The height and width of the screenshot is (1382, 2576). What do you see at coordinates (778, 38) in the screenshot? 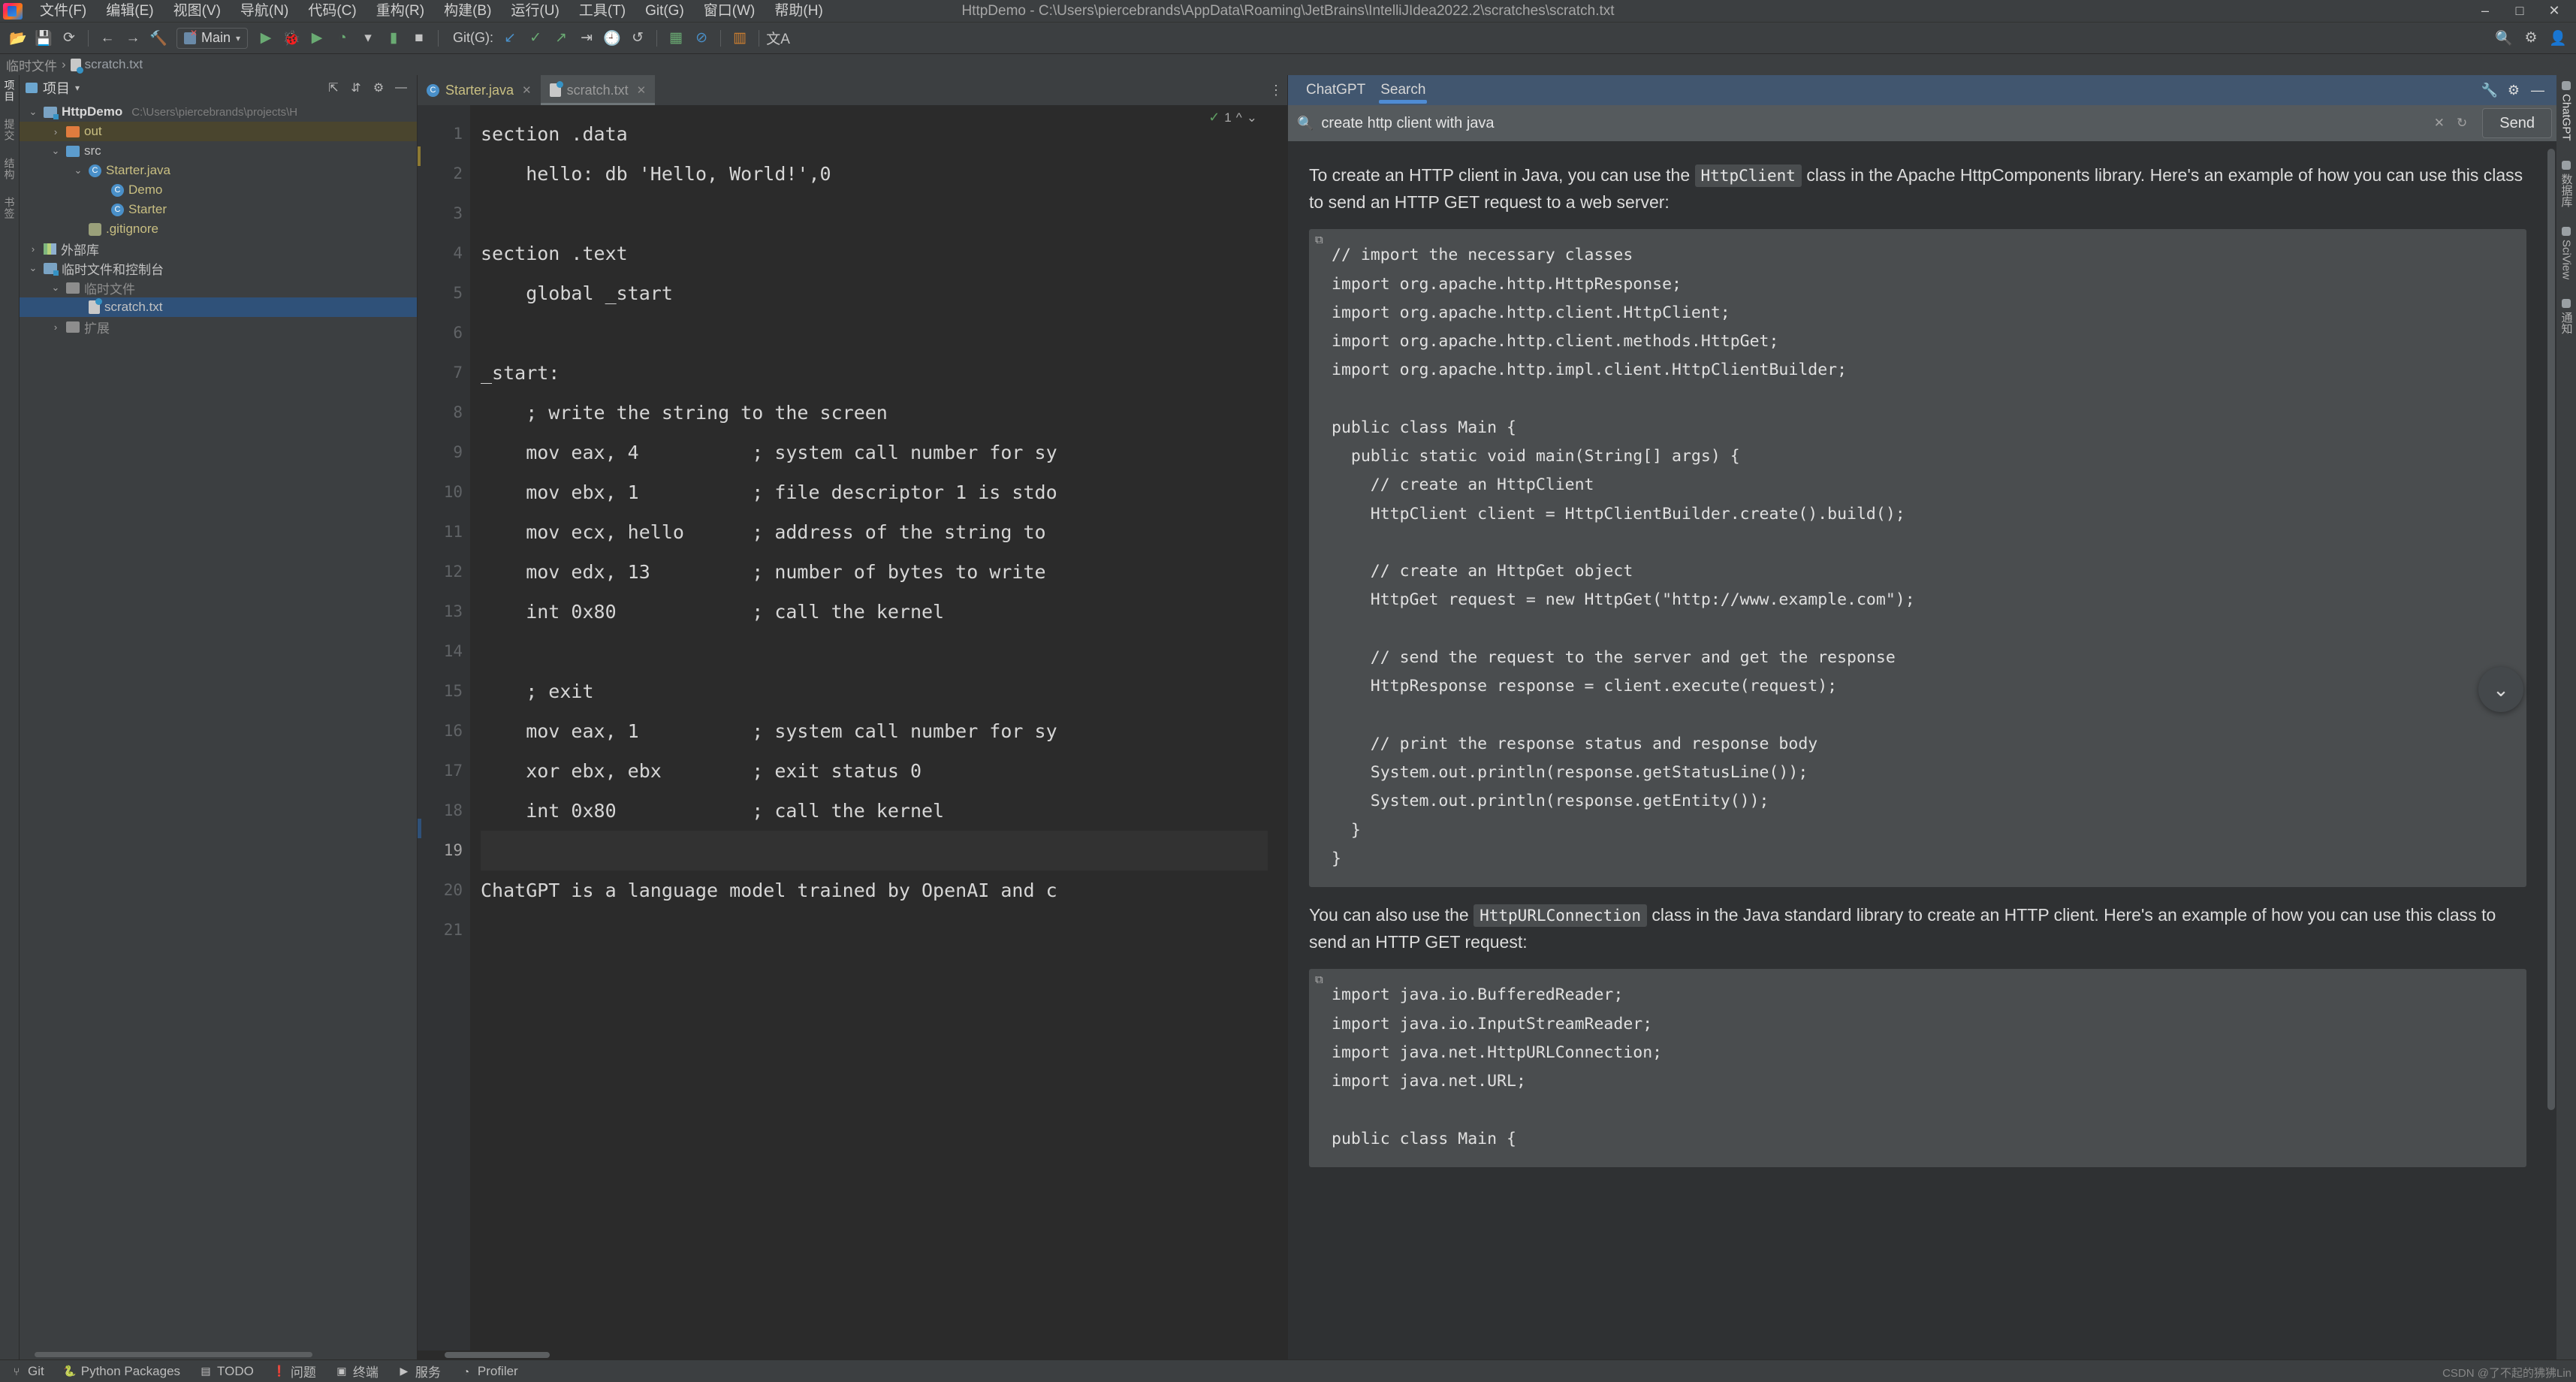
I see `translate-icon: 文A` at bounding box center [778, 38].